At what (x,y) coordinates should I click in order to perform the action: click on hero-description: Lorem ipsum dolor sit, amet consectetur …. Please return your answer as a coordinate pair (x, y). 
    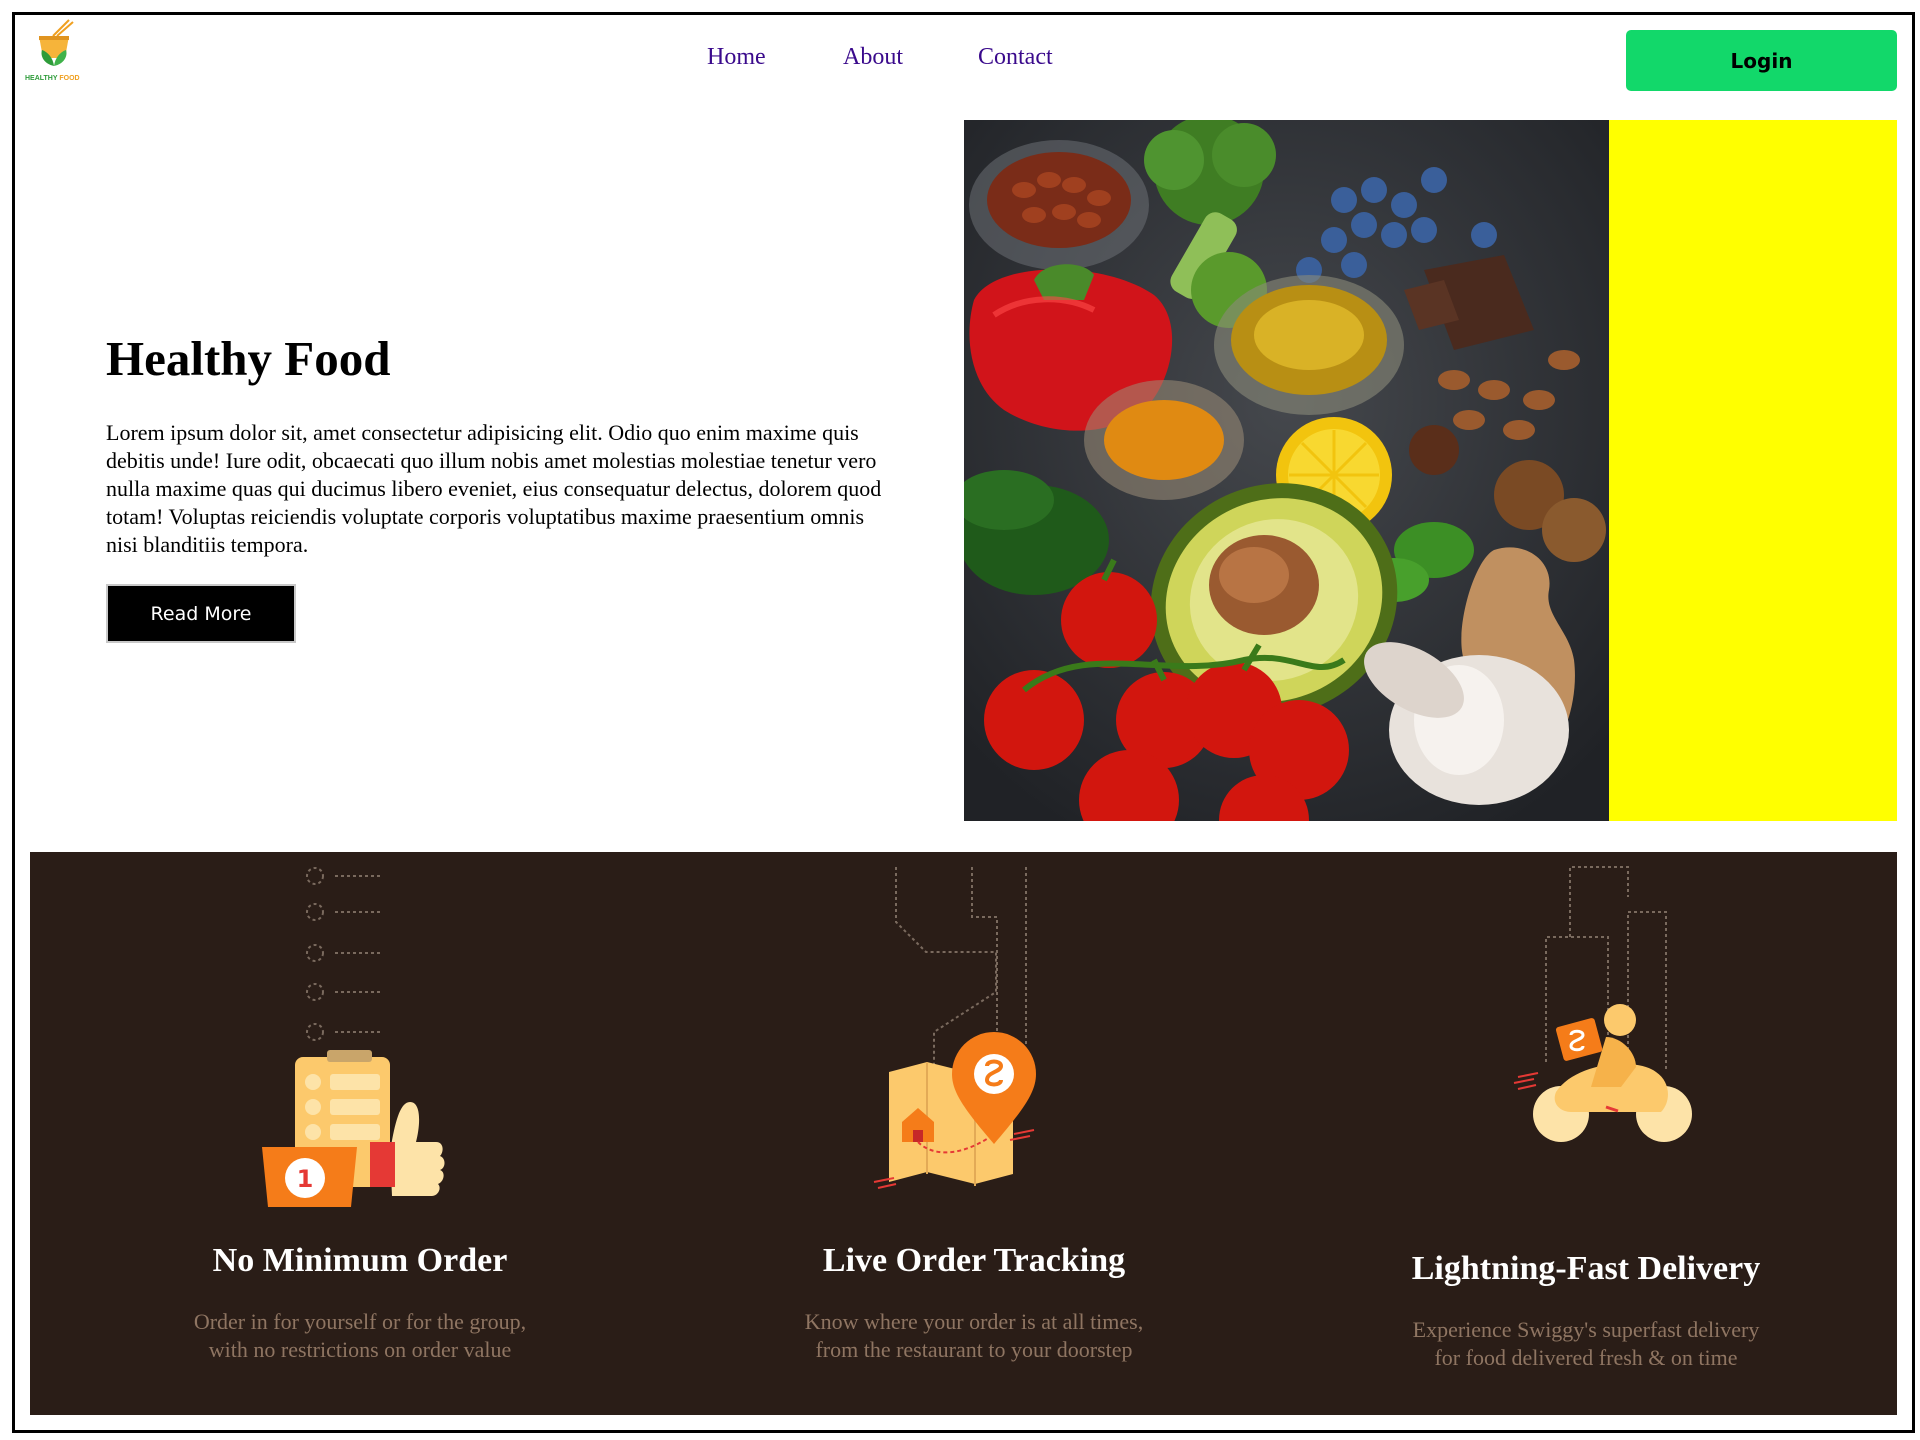
    Looking at the image, I should click on (494, 488).